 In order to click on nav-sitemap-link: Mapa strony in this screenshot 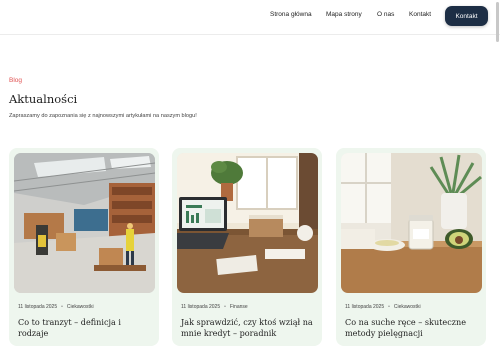, I will do `click(344, 14)`.